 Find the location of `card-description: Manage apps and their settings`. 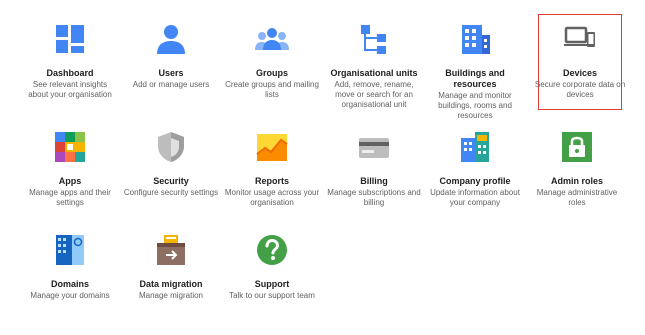

card-description: Manage apps and their settings is located at coordinates (70, 197).